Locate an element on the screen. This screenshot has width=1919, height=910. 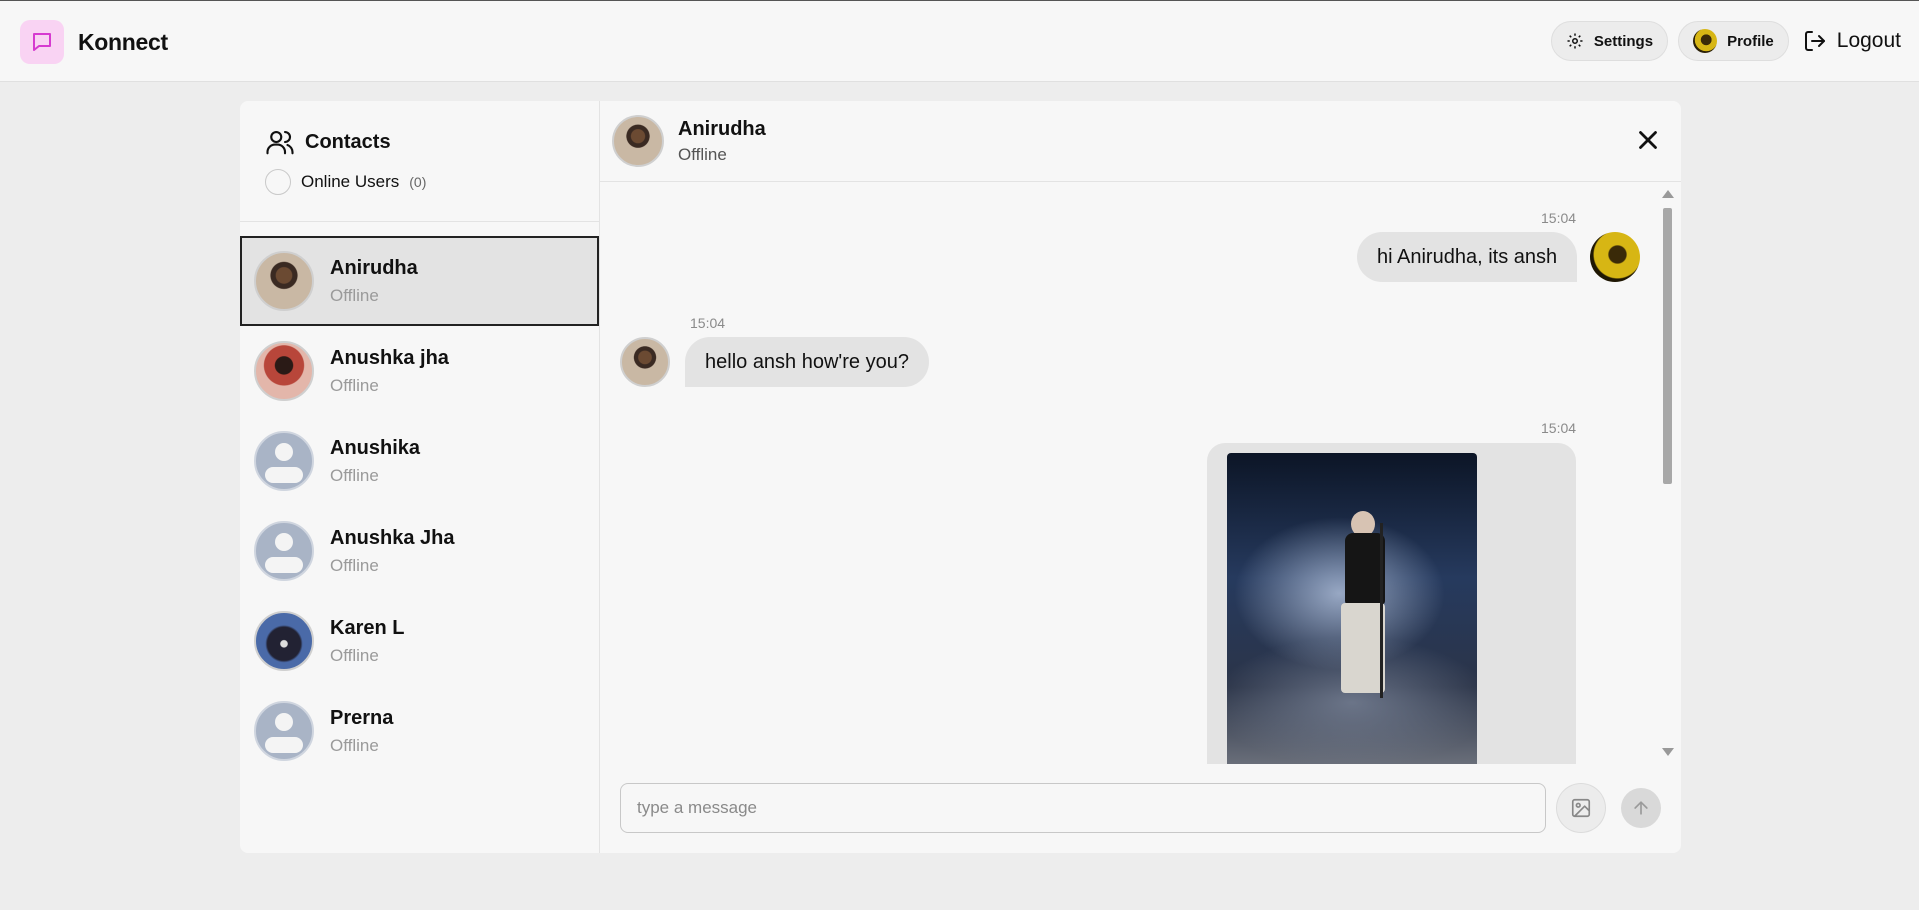
brand: Konnect is located at coordinates (94, 42).